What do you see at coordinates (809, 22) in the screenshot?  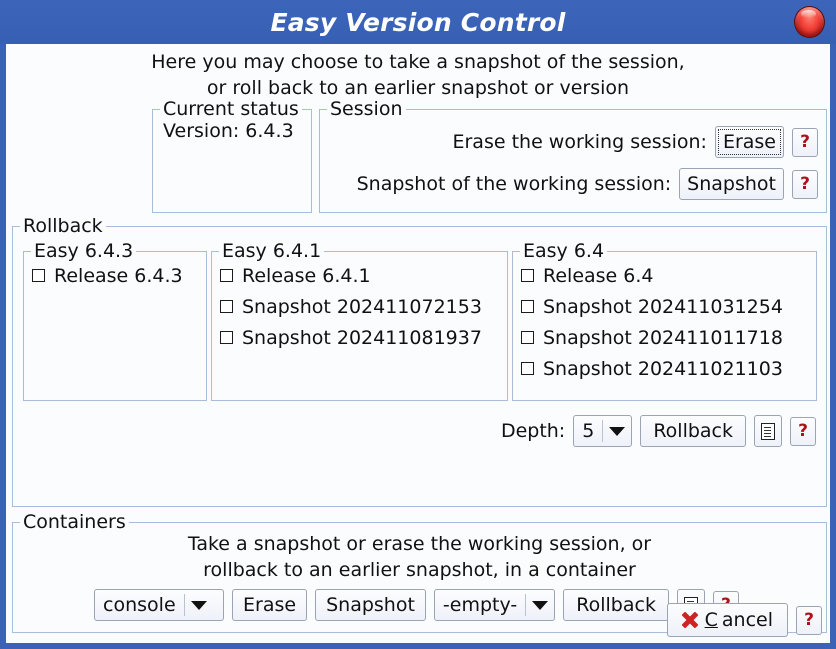 I see `close-icon` at bounding box center [809, 22].